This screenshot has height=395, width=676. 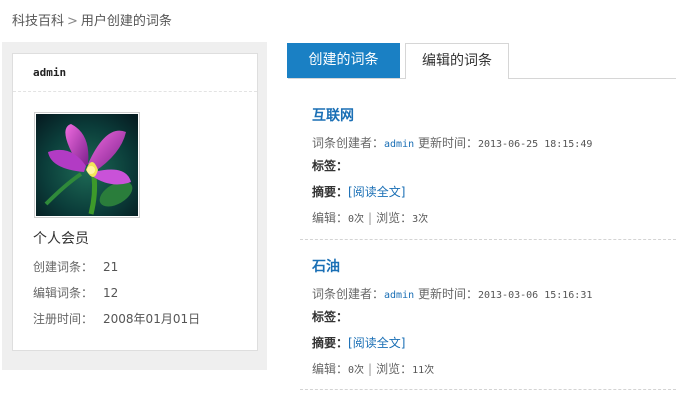 I want to click on updated-time: 2013-06-25 18:15:49, so click(x=535, y=144).